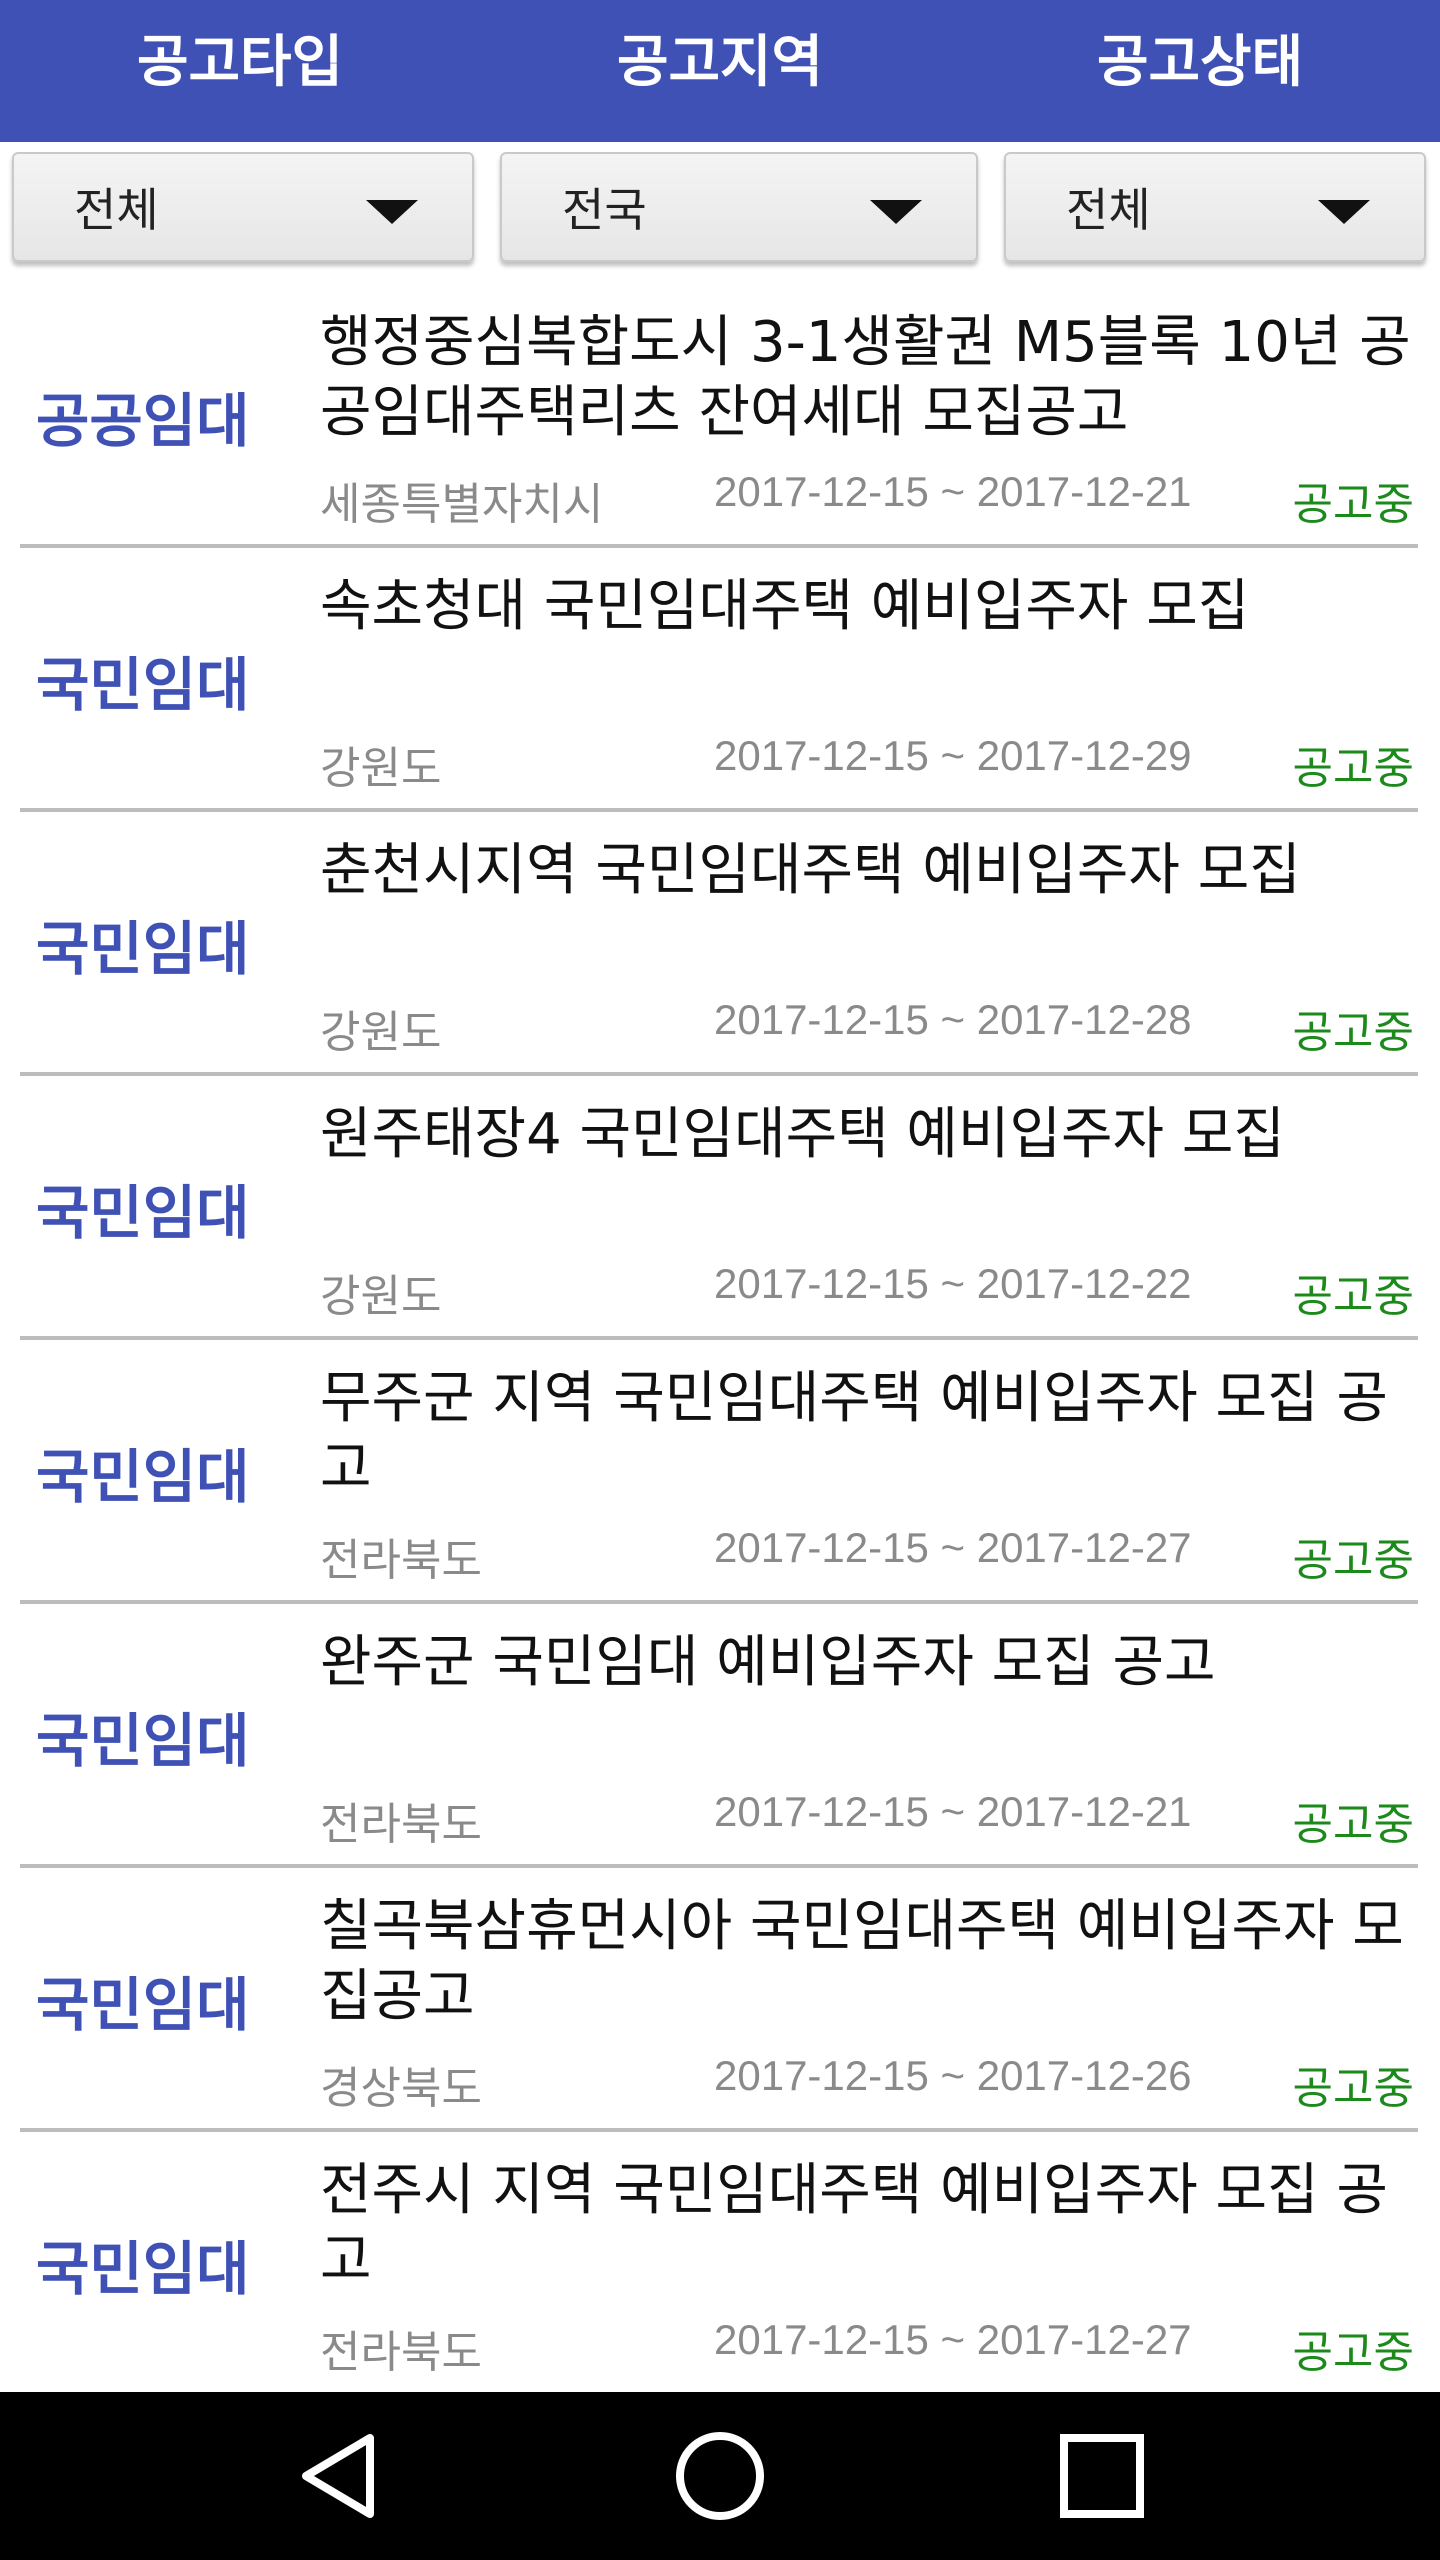  What do you see at coordinates (862, 1961) in the screenshot?
I see `notice-title: 칠곡북삼휴먼시아 국민임대주택 예비입주자 모집공고` at bounding box center [862, 1961].